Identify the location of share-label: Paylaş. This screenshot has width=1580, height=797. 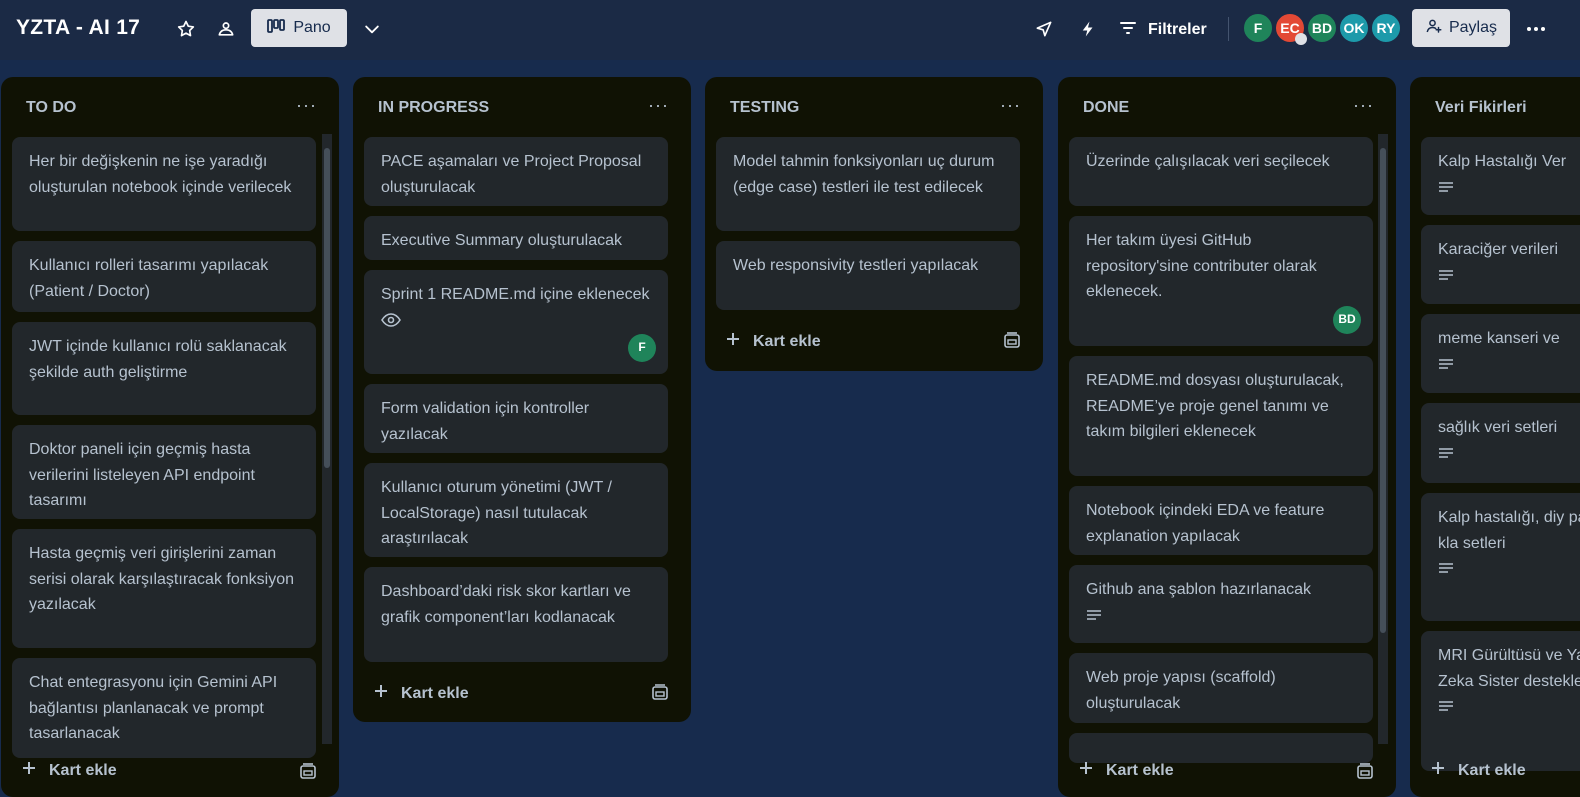
(1473, 27).